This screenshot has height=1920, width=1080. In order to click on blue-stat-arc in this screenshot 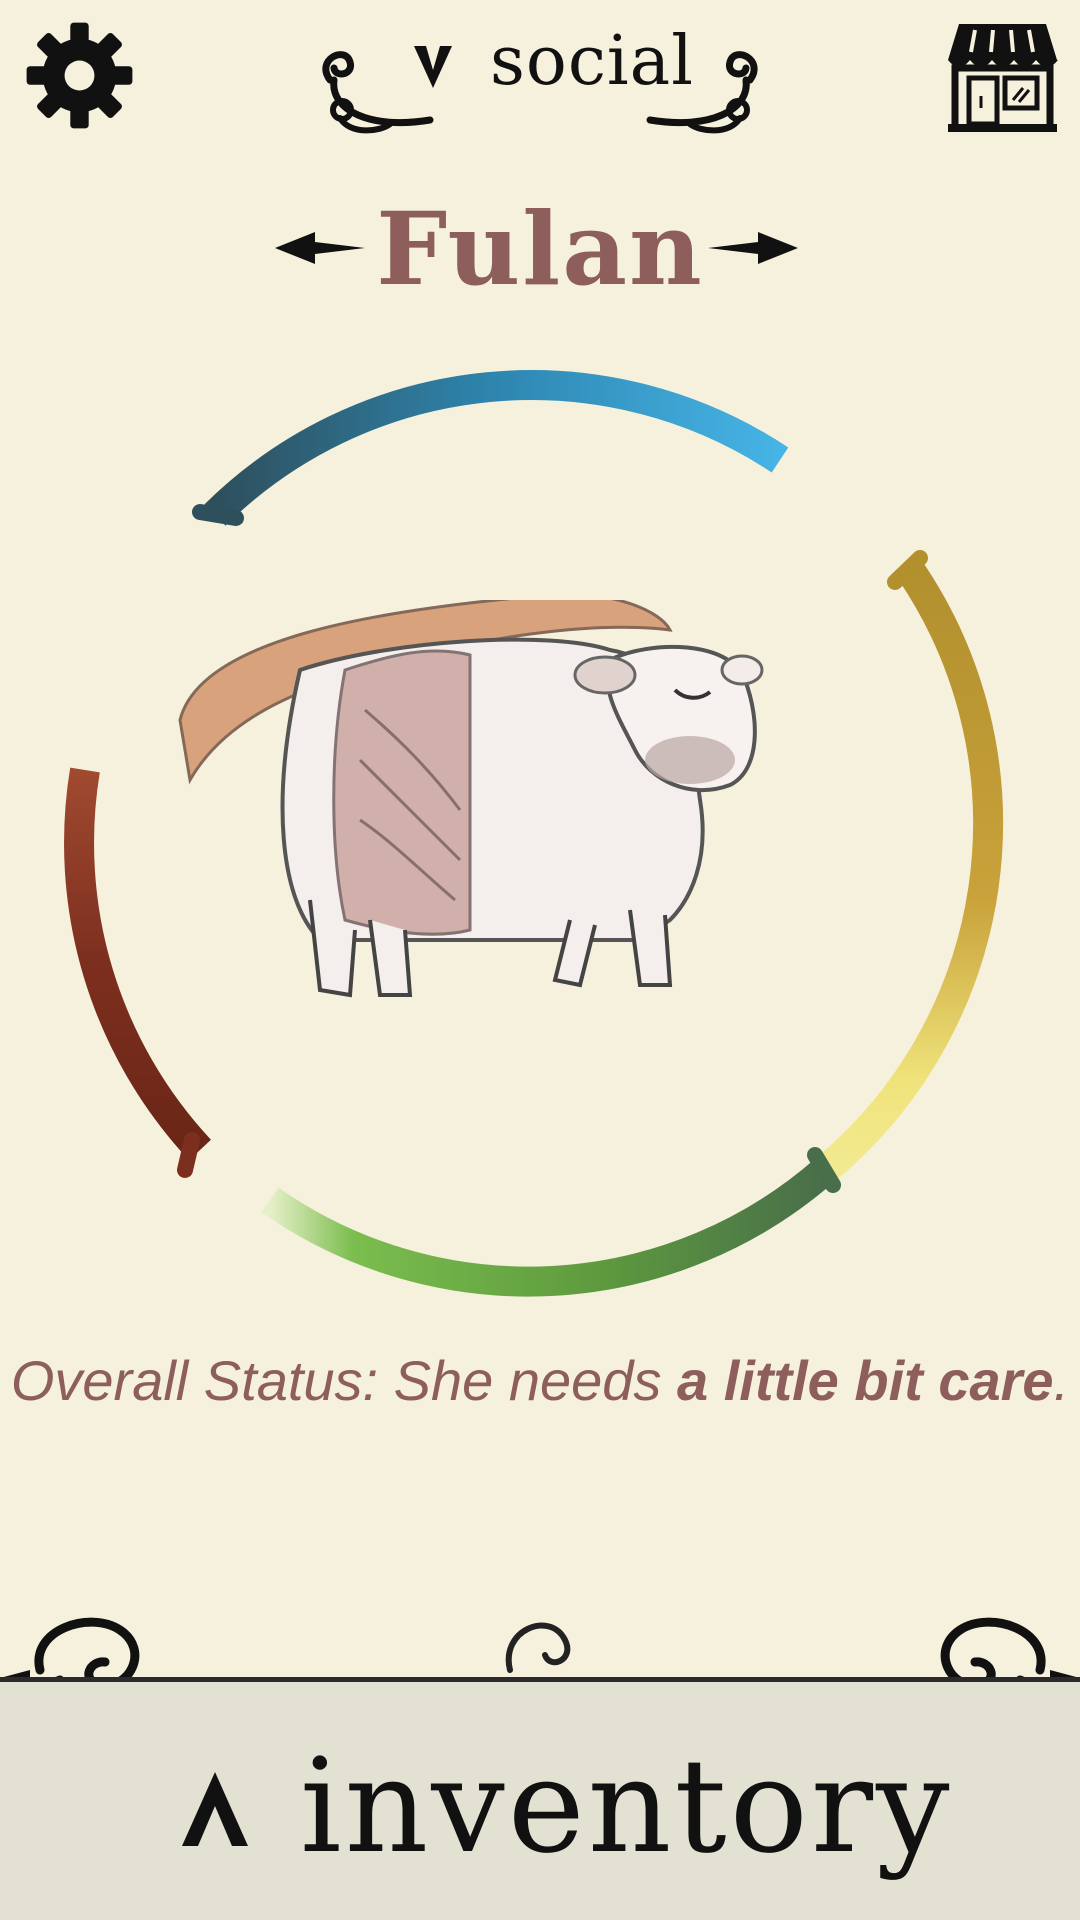, I will do `click(496, 448)`.